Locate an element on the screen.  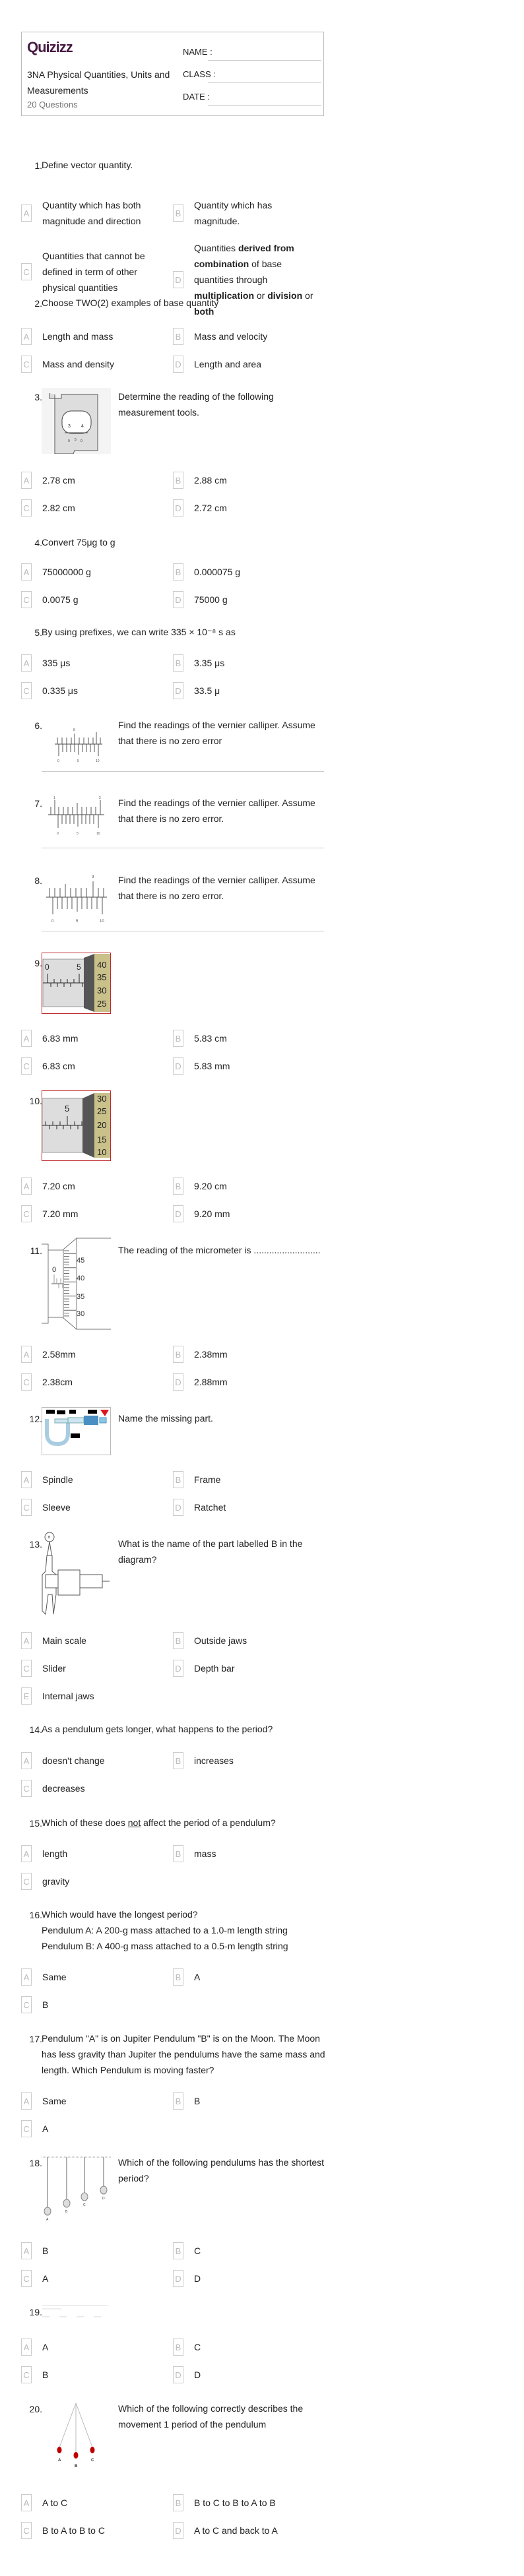
option-c: C Slider is located at coordinates (94, 1669).